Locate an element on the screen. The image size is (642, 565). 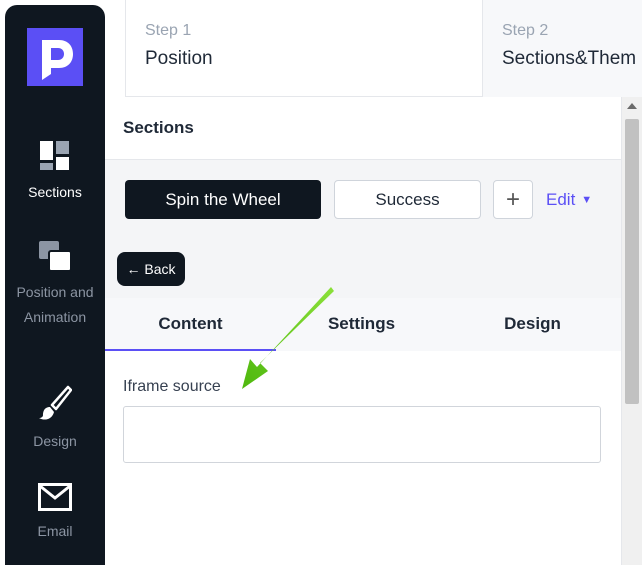
scroll-thumb is located at coordinates (632, 261).